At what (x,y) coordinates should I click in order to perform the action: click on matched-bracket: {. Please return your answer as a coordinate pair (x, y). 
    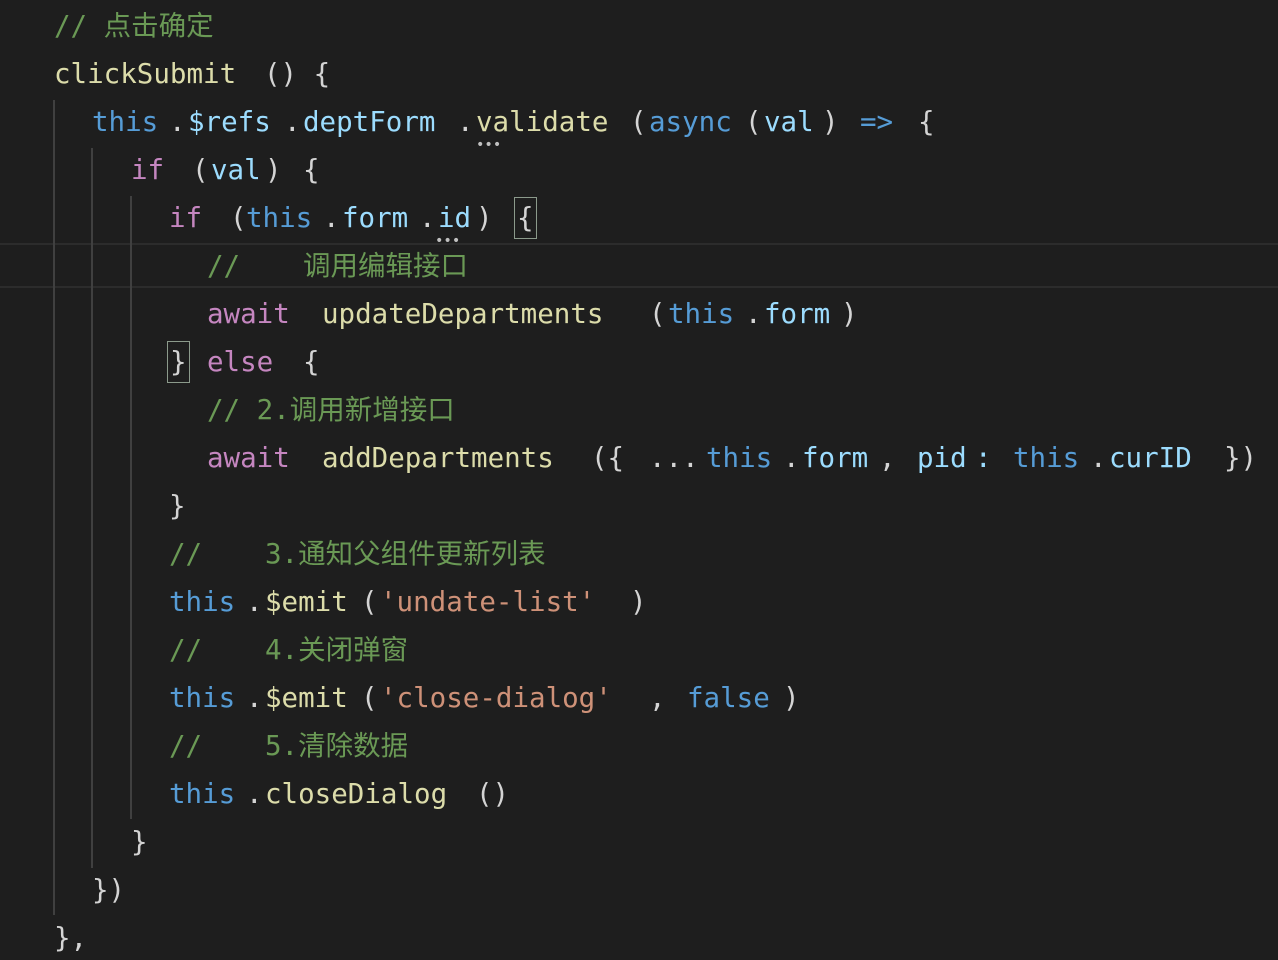
    Looking at the image, I should click on (525, 218).